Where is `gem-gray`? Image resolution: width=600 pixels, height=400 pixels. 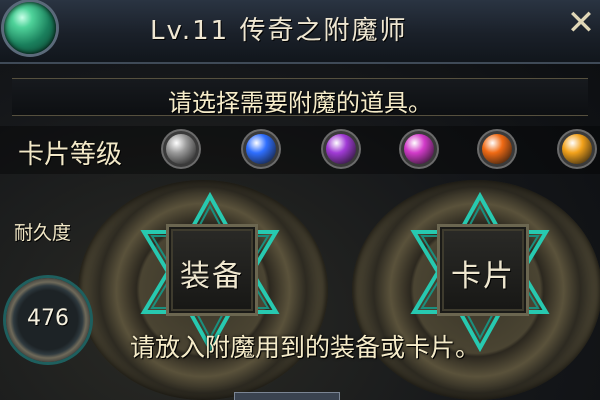 gem-gray is located at coordinates (181, 149).